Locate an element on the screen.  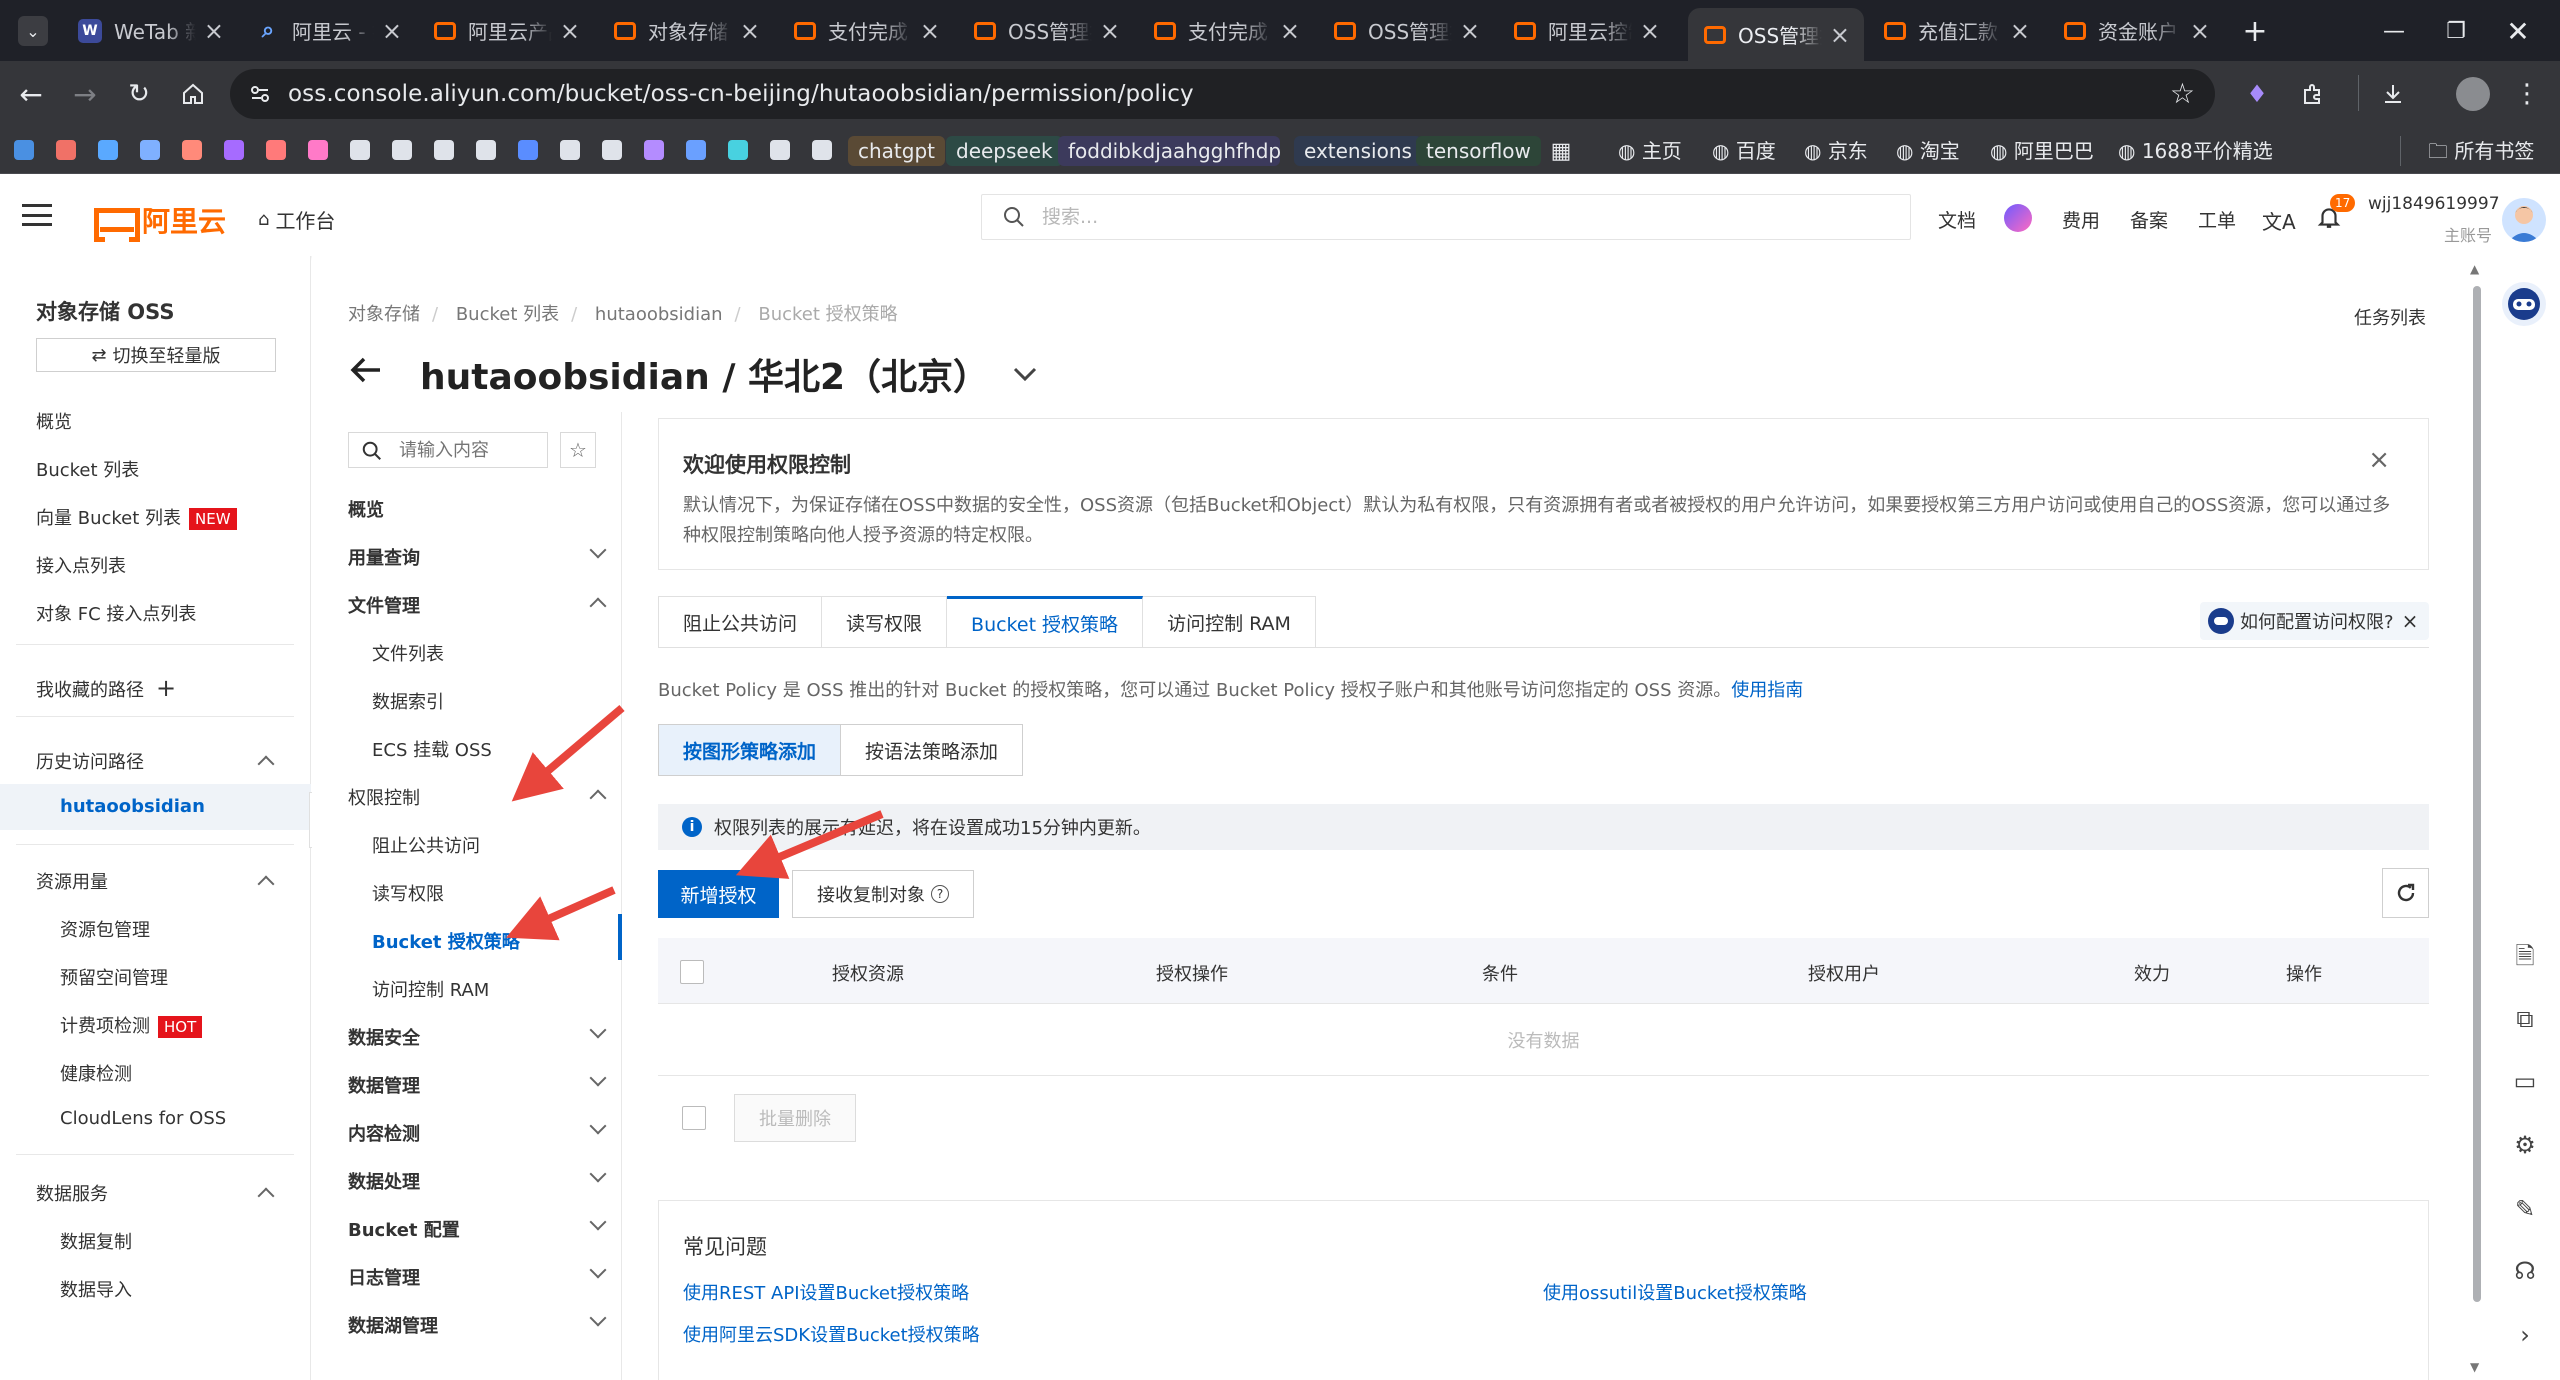
tab-read-write: 读写权限 is located at coordinates (885, 622).